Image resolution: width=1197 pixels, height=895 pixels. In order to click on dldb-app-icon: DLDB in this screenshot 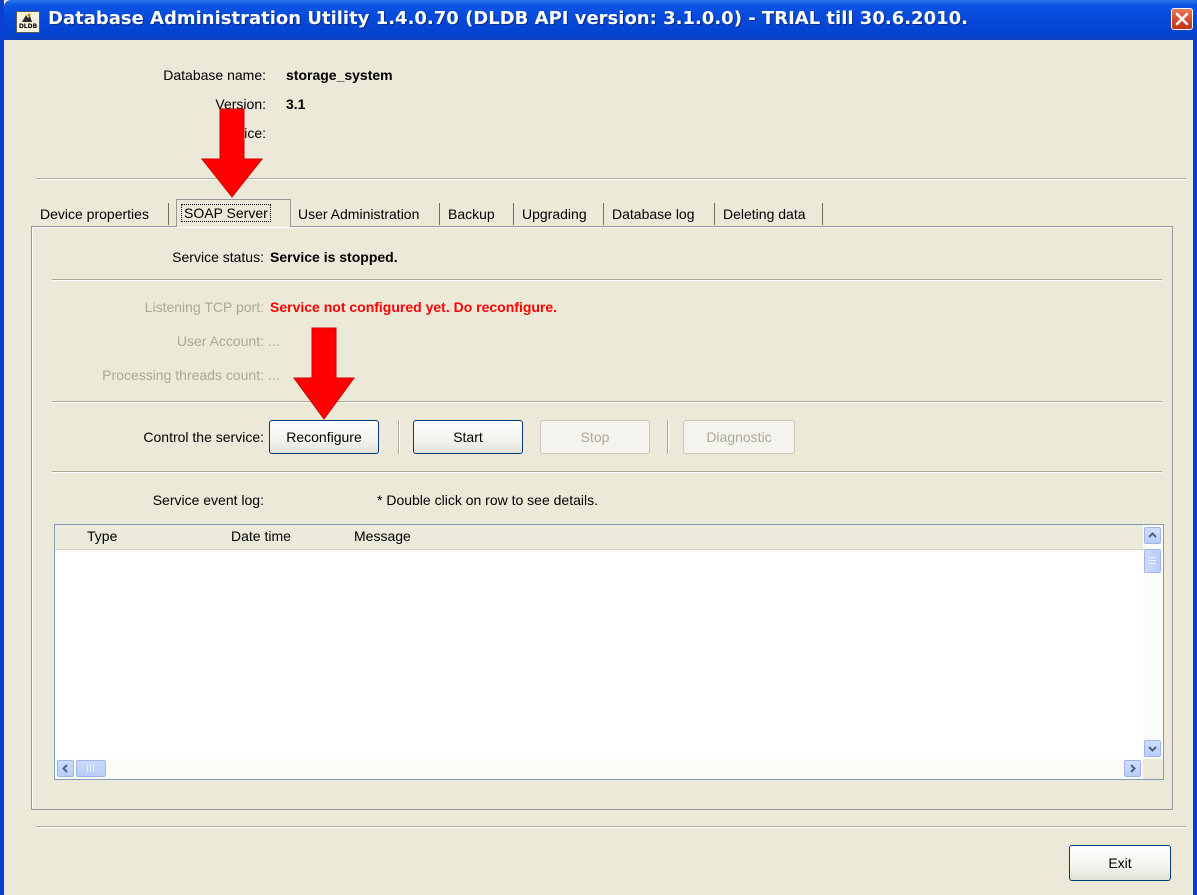, I will do `click(28, 22)`.